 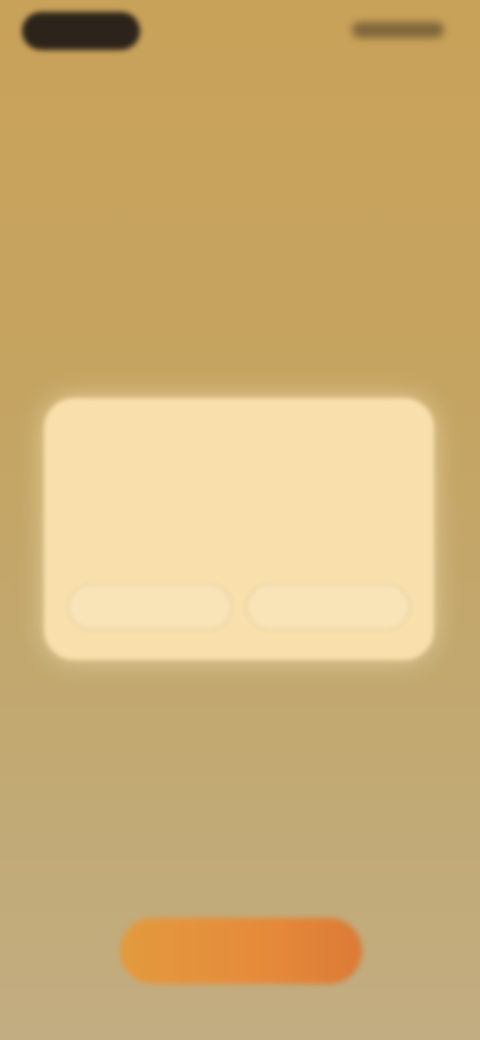 What do you see at coordinates (398, 30) in the screenshot?
I see `status-indicators` at bounding box center [398, 30].